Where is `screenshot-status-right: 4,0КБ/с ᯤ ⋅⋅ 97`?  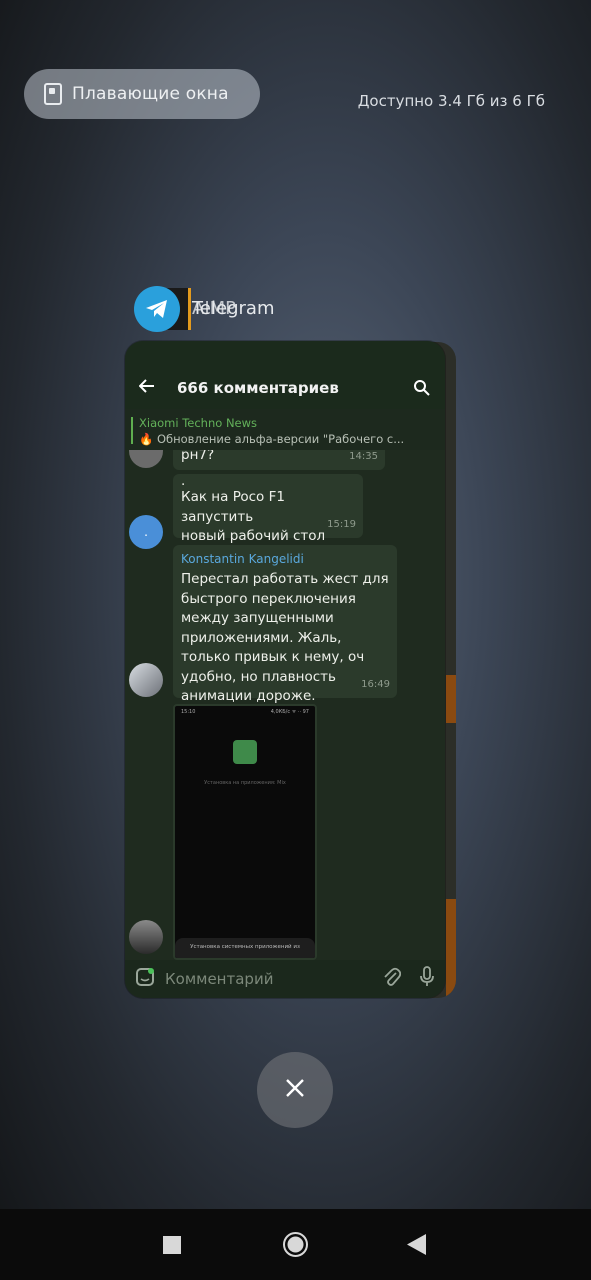 screenshot-status-right: 4,0КБ/с ᯤ ⋅⋅ 97 is located at coordinates (289, 712).